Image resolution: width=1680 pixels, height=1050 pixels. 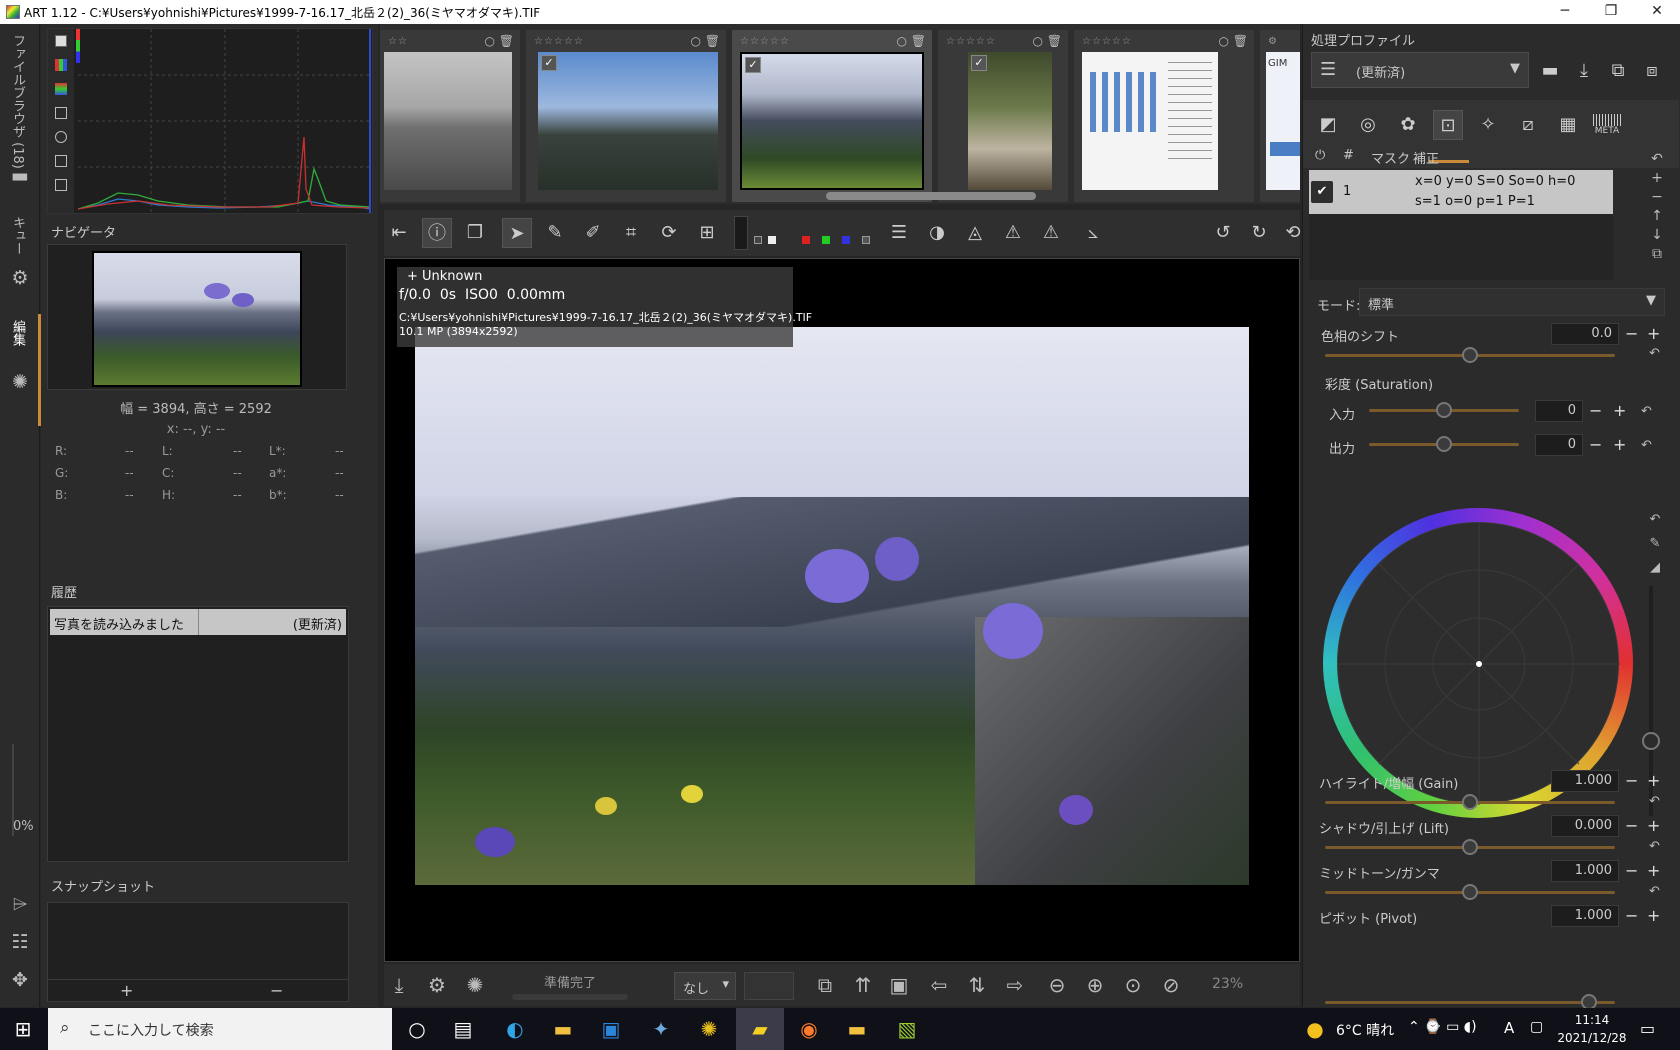 What do you see at coordinates (1509, 1028) in the screenshot?
I see `ime-indicator: A` at bounding box center [1509, 1028].